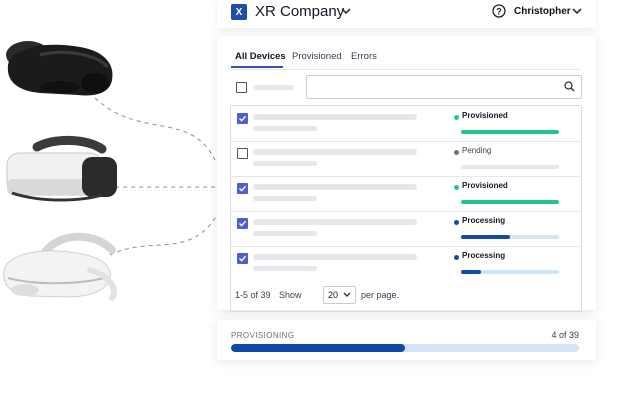 The width and height of the screenshot is (619, 414). Describe the element at coordinates (333, 295) in the screenshot. I see `per-page-value: 20` at that location.